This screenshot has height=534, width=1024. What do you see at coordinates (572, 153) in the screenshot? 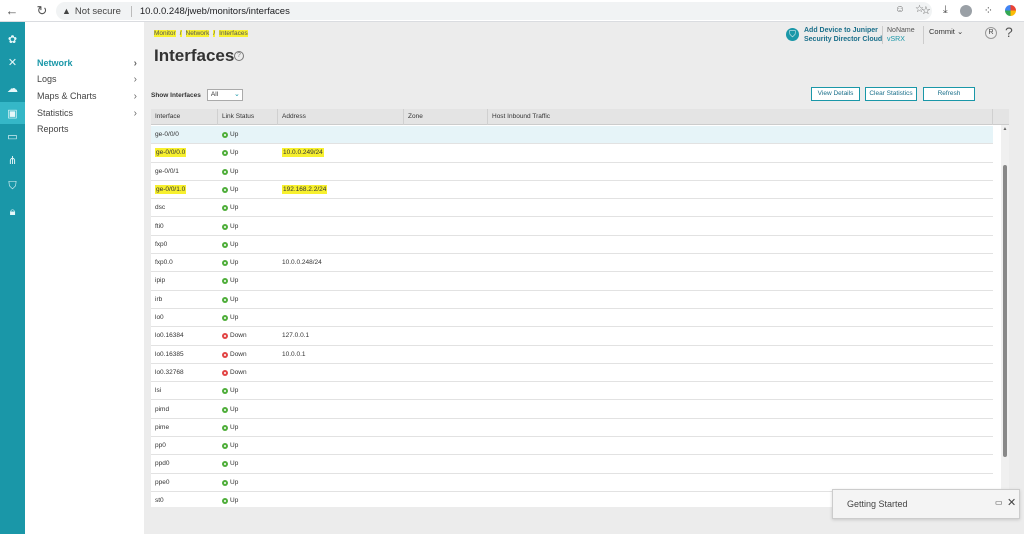
I see `table-row: ge-0/0/0.0 Up 10.0.0.249/24` at bounding box center [572, 153].